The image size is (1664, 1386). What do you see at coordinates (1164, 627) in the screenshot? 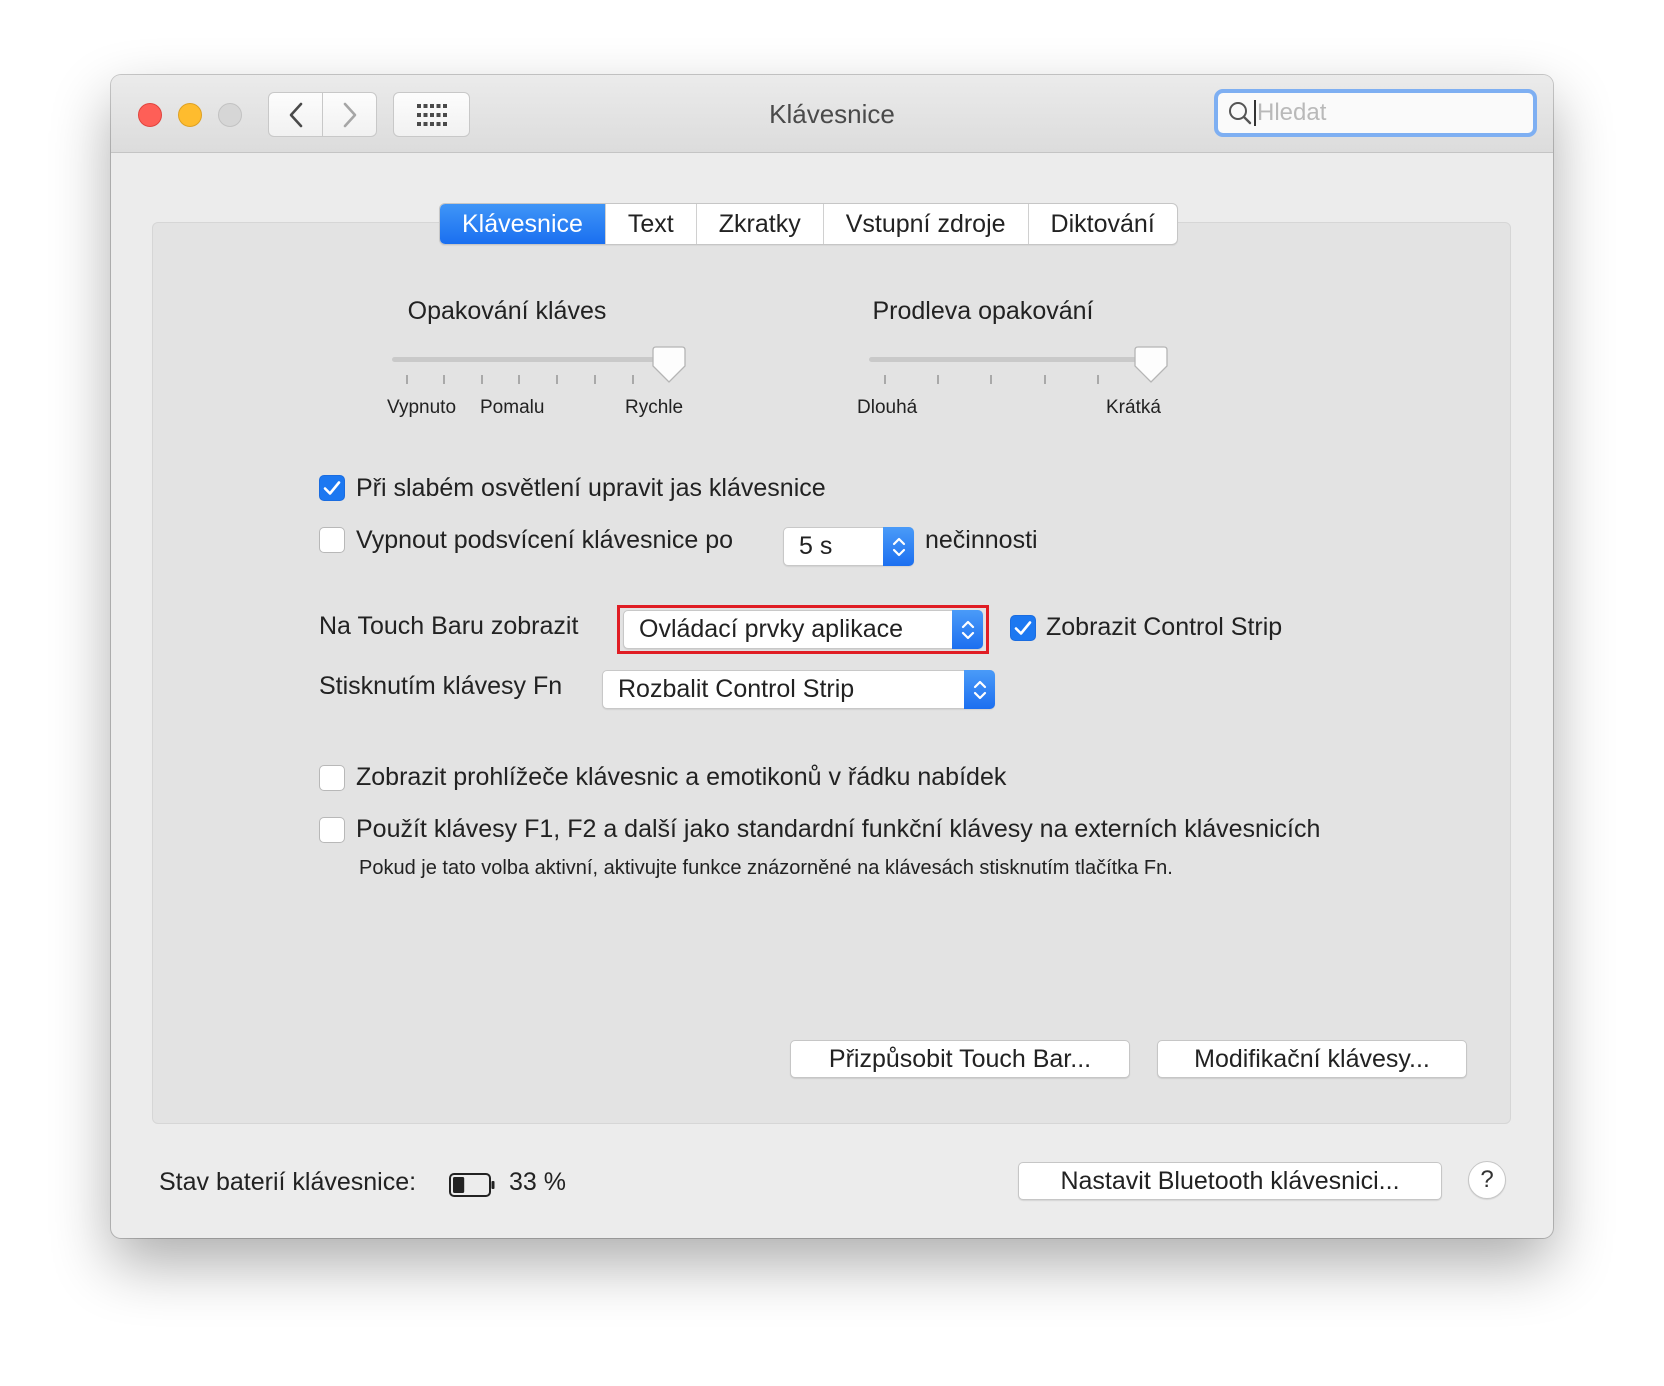
I see `control-strip-label: Zobrazit Control Strip` at bounding box center [1164, 627].